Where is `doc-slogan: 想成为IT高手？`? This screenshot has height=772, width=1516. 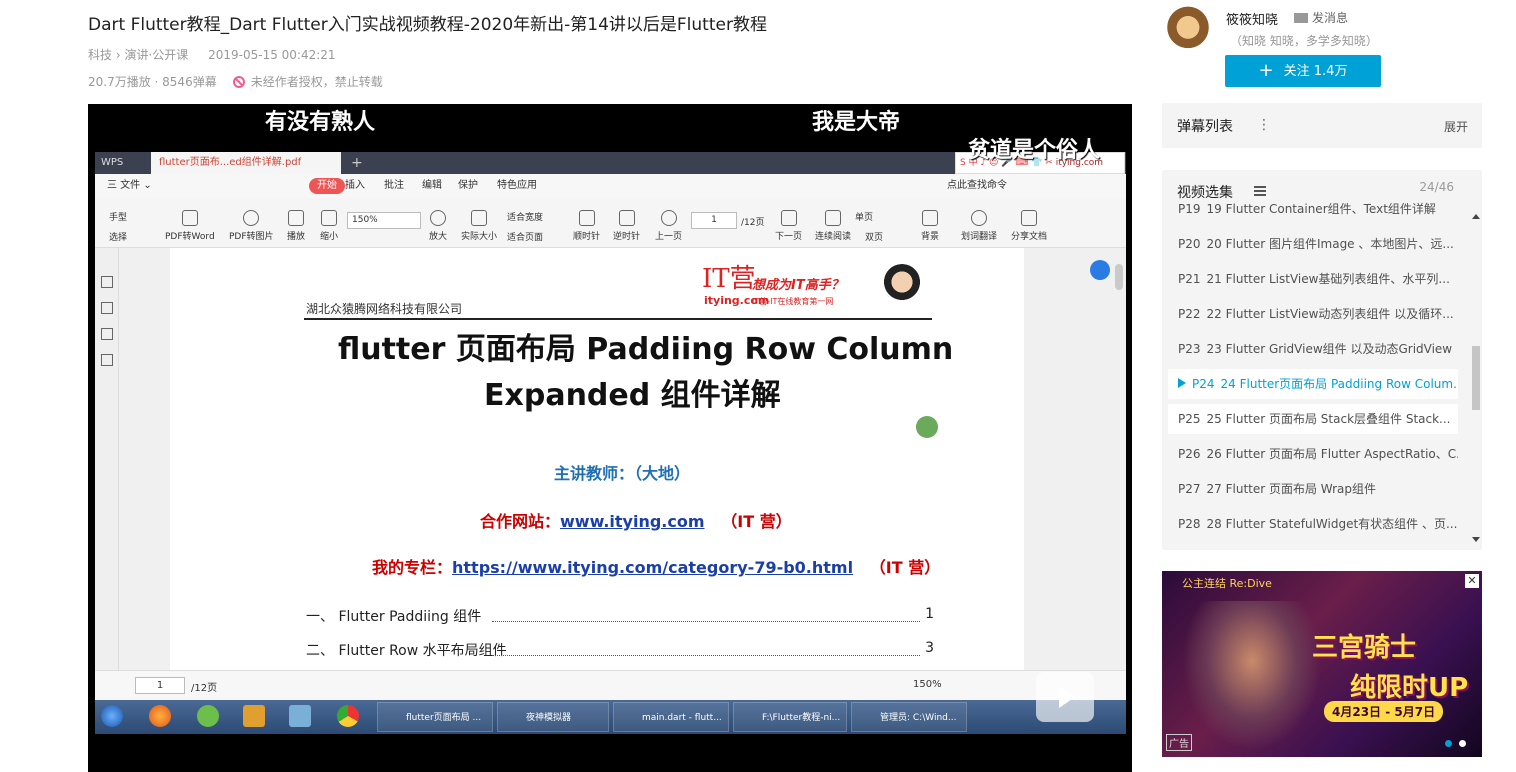
doc-slogan: 想成为IT高手？ is located at coordinates (798, 285).